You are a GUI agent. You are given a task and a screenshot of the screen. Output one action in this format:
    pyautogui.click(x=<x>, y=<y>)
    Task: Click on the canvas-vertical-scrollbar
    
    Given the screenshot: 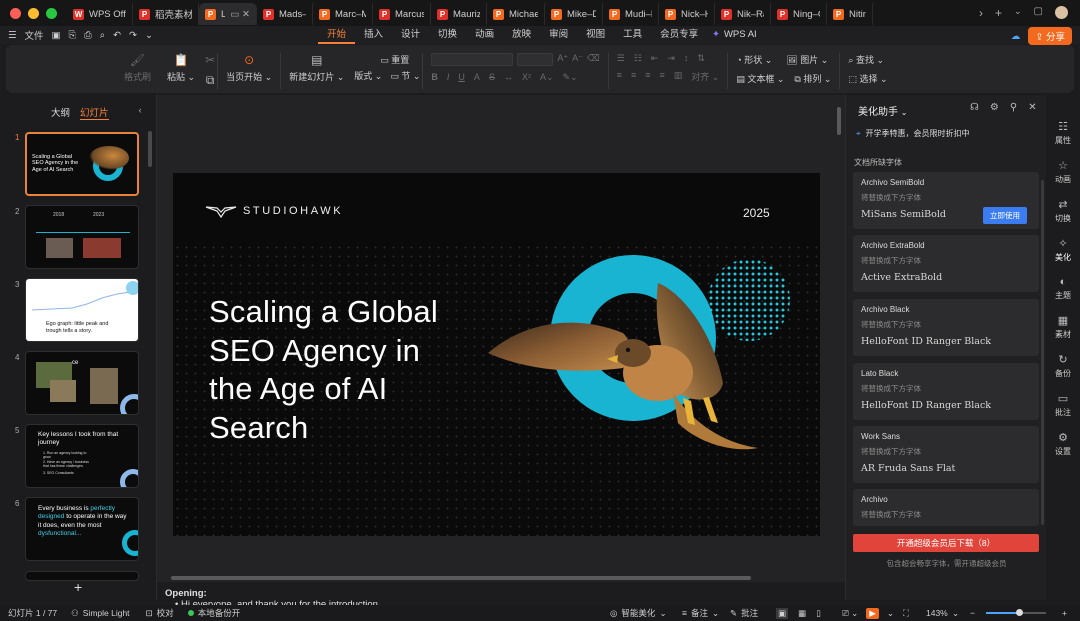 What is the action you would take?
    pyautogui.click(x=839, y=121)
    